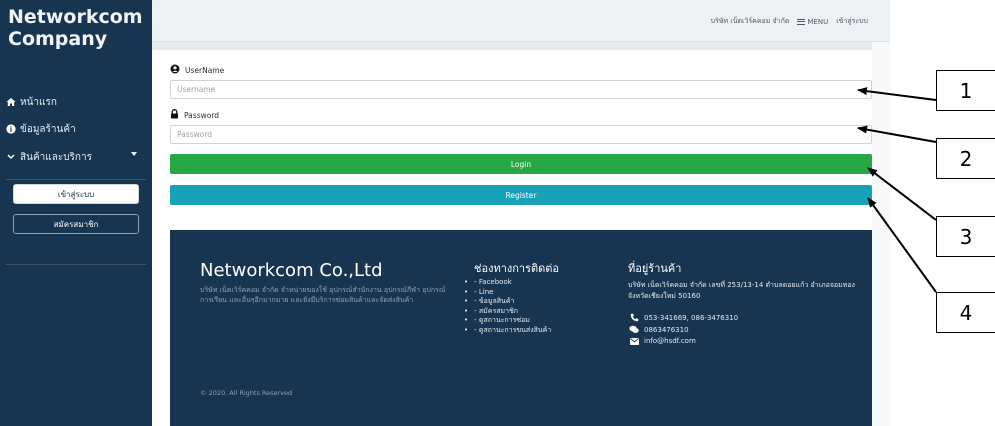  I want to click on annotation-arrows, so click(897, 190).